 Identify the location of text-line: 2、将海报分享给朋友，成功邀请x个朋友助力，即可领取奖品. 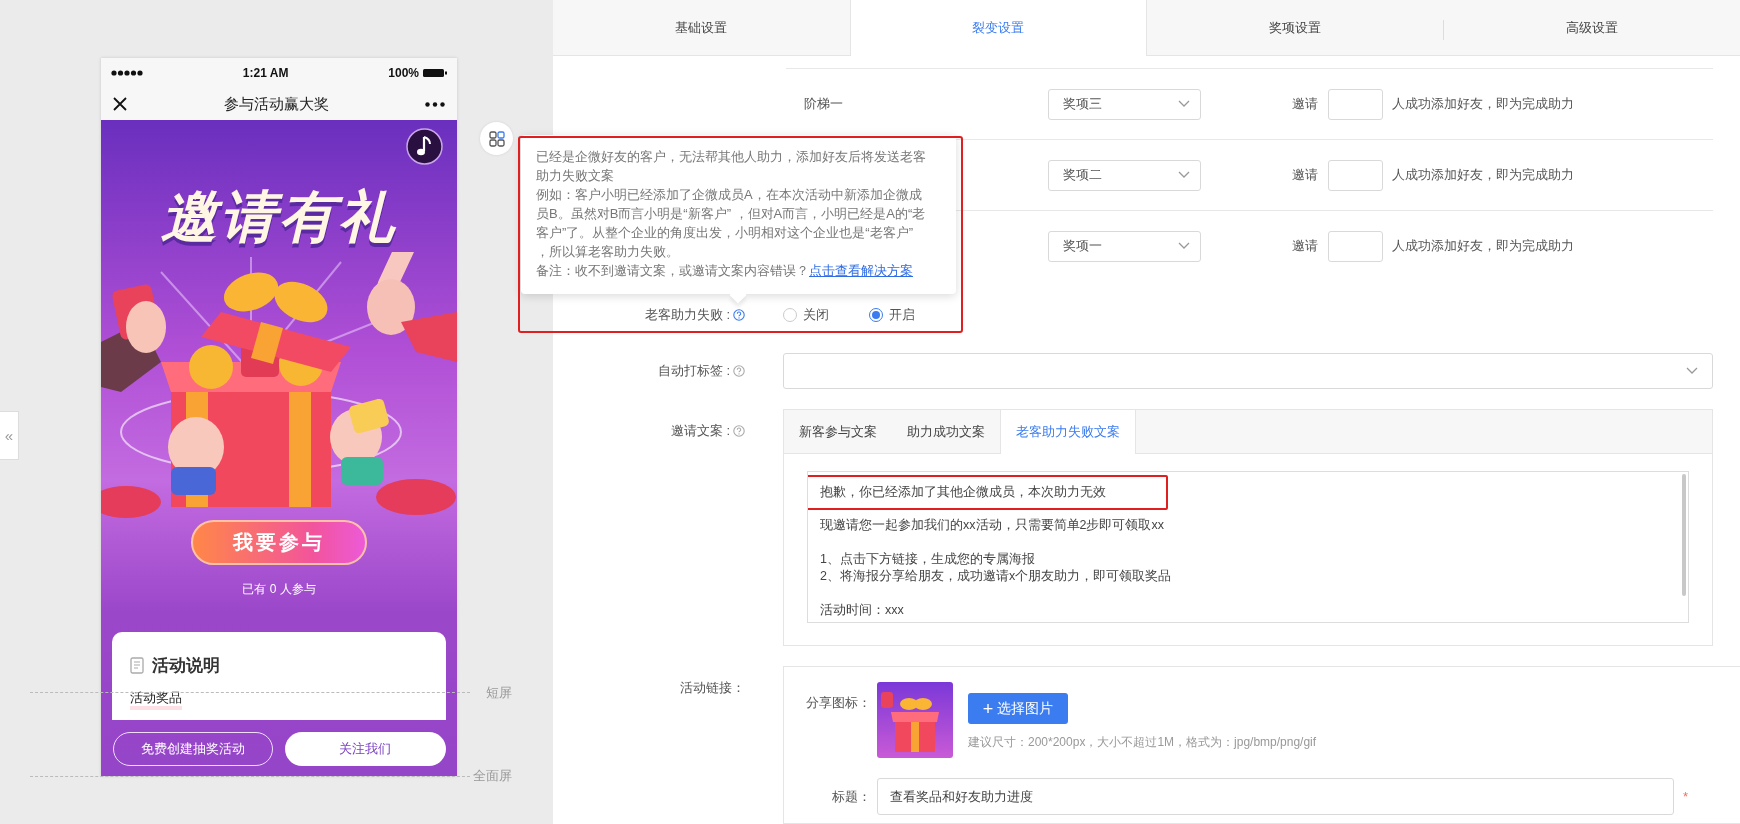
(996, 576).